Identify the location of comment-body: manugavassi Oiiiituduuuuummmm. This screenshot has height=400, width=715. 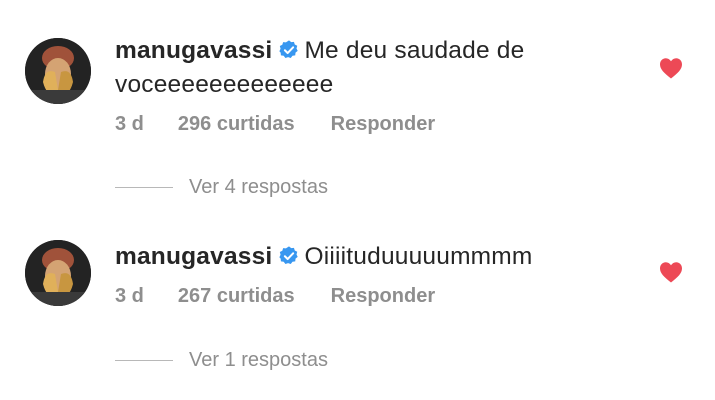
(365, 257).